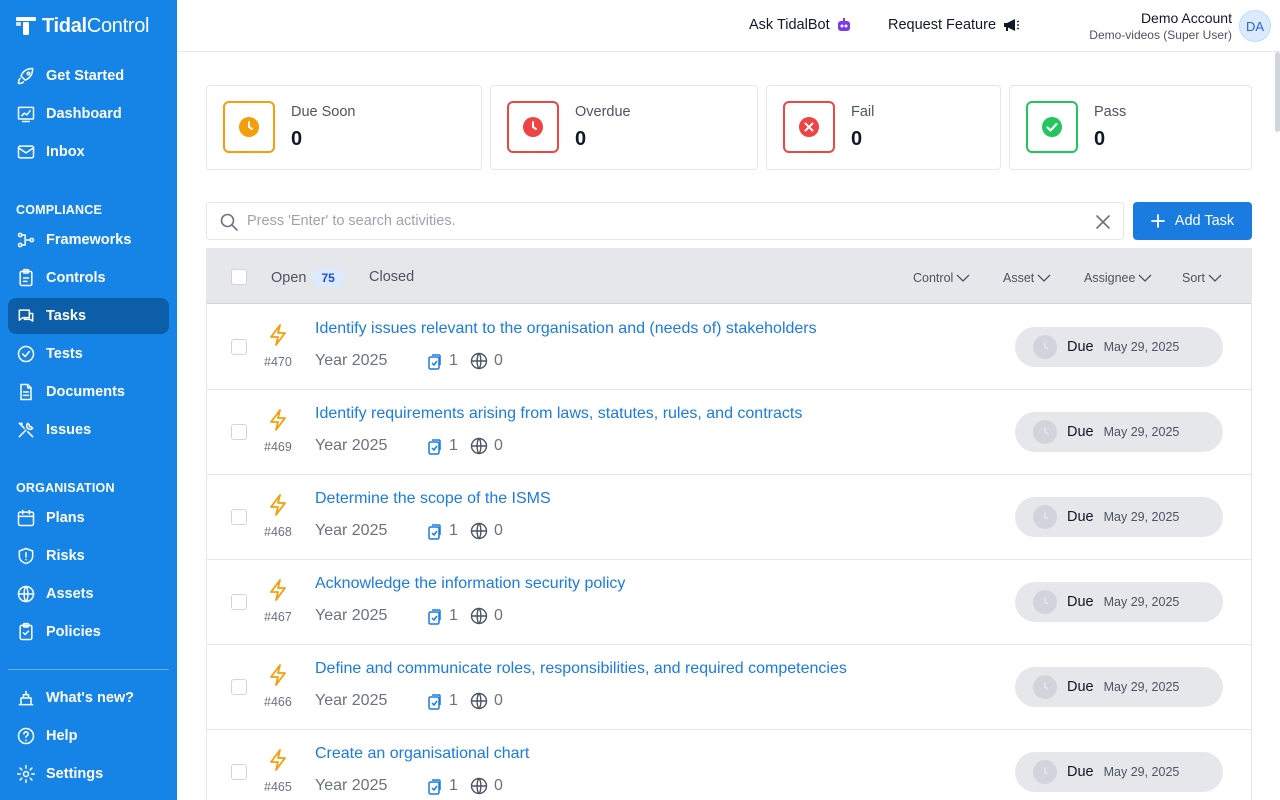 The height and width of the screenshot is (800, 1280). What do you see at coordinates (433, 499) in the screenshot?
I see `task-title: Determine the scope of the ISMS` at bounding box center [433, 499].